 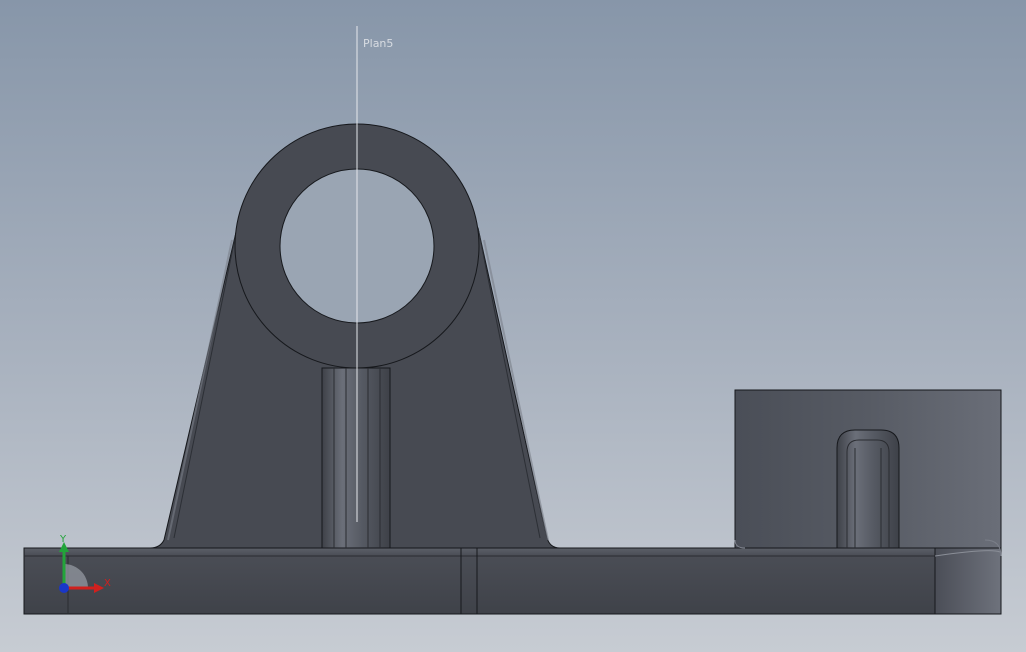 What do you see at coordinates (512, 581) in the screenshot?
I see `base-plate` at bounding box center [512, 581].